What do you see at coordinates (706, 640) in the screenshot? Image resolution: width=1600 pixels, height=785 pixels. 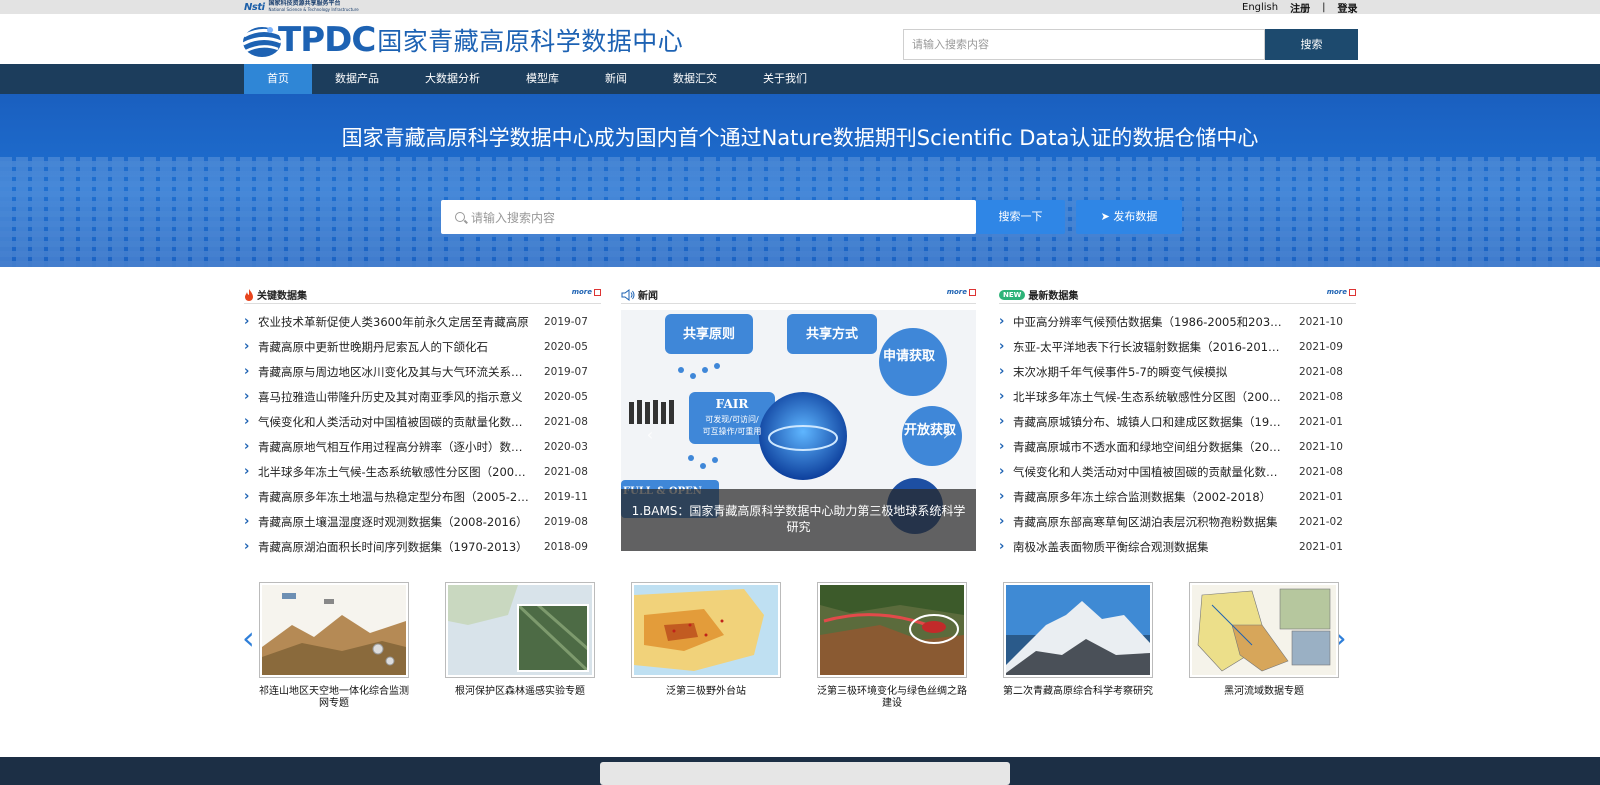 I see `topic-card-pan-third-pole-stations: 泛第三极野外台站` at bounding box center [706, 640].